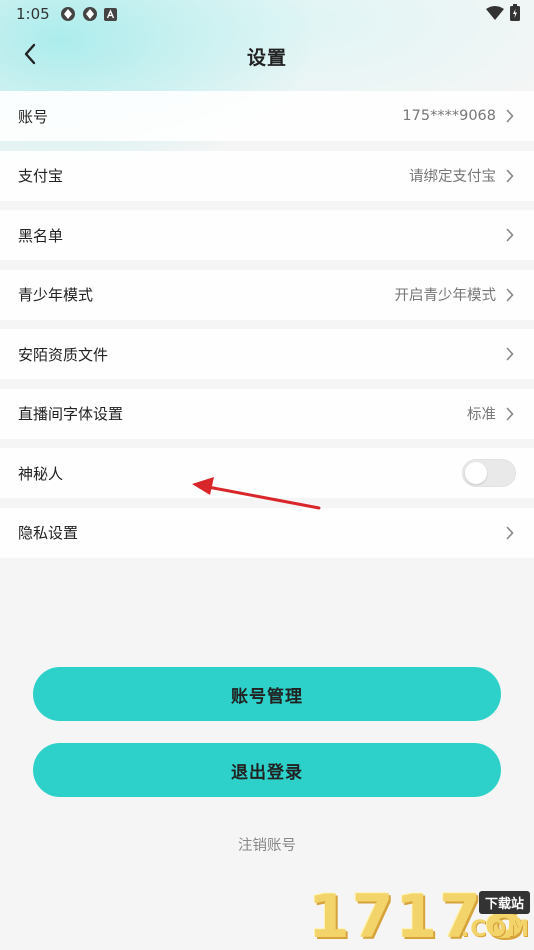 The height and width of the screenshot is (950, 534). Describe the element at coordinates (267, 235) in the screenshot. I see `settings-row-blacklist: 黑名单` at that location.